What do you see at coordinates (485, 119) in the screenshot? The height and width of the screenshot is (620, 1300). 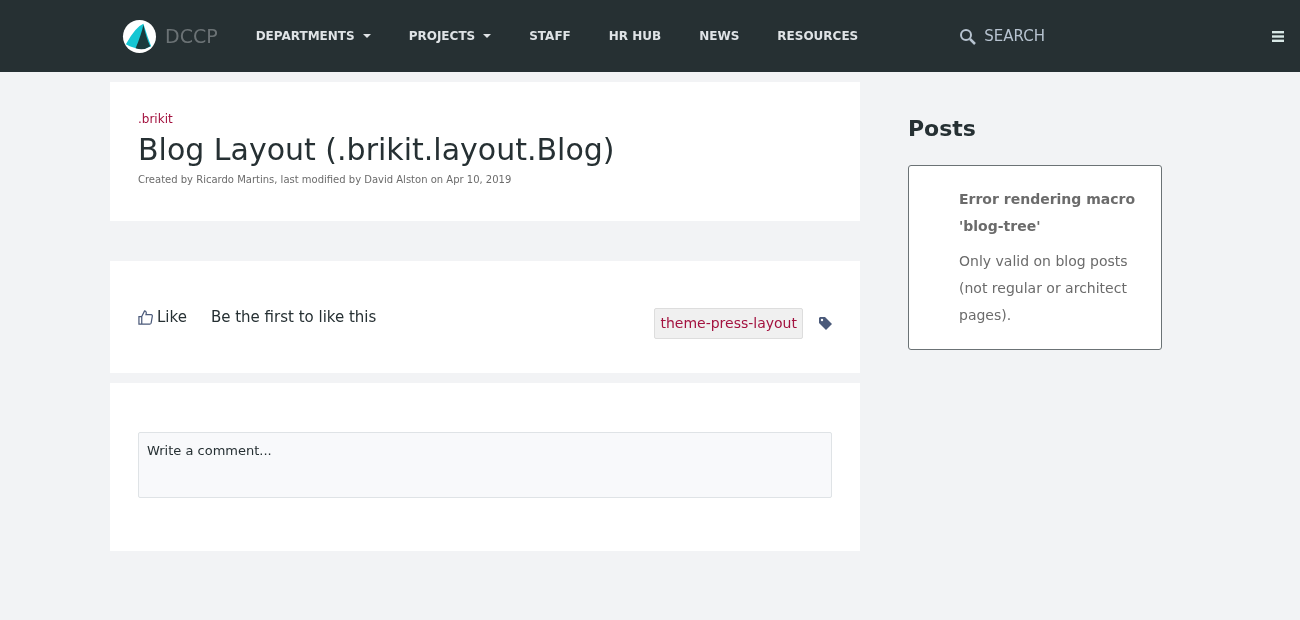 I see `space-link: .brikit` at bounding box center [485, 119].